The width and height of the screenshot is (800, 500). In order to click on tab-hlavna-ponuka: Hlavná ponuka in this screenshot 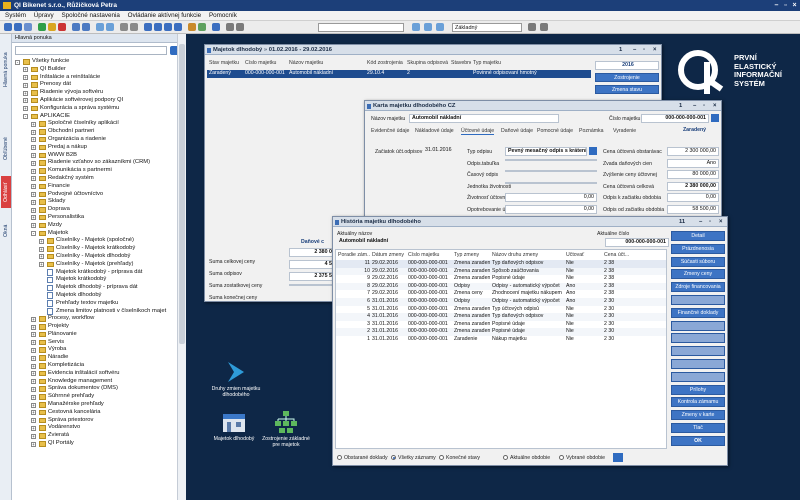, I will do `click(6, 70)`.